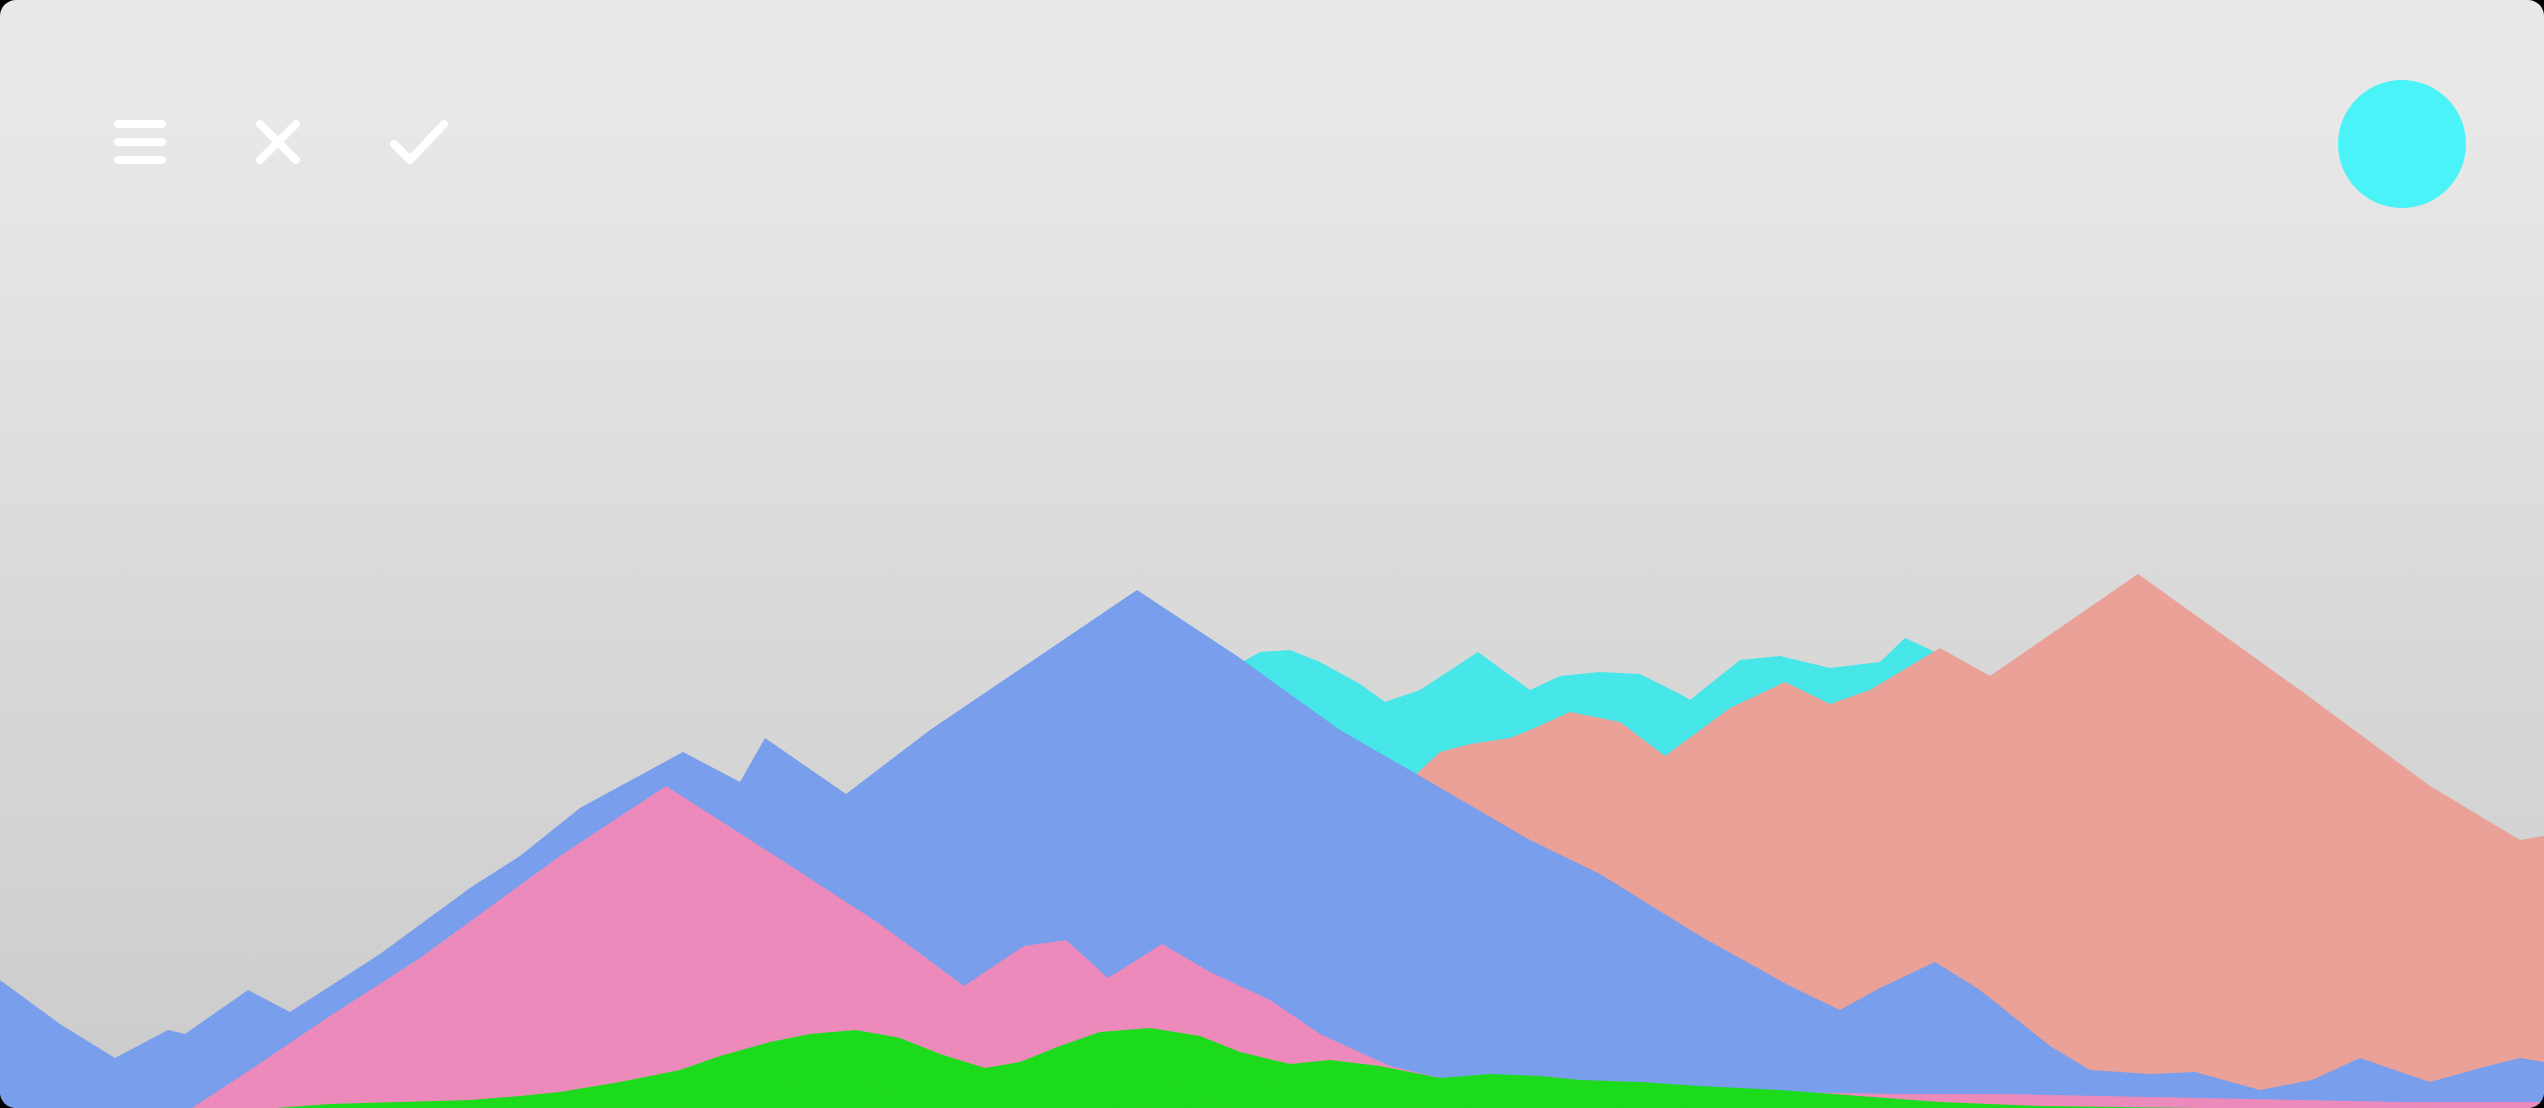 The height and width of the screenshot is (1108, 2544). I want to click on check-icon, so click(419, 142).